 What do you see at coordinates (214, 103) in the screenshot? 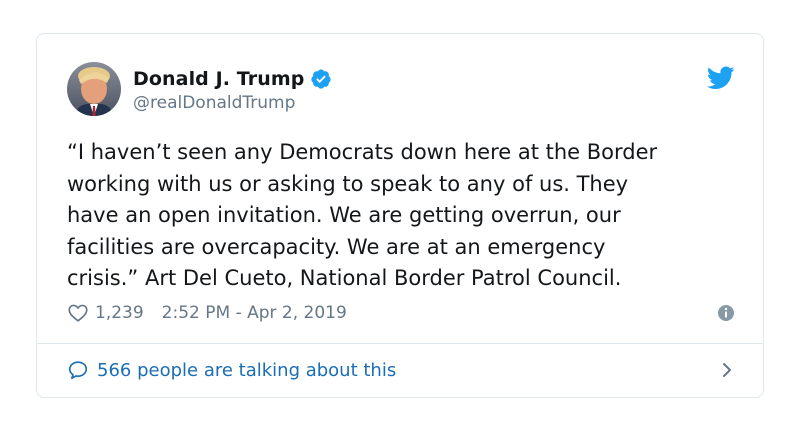
I see `author-handle: @realDonaldTrump` at bounding box center [214, 103].